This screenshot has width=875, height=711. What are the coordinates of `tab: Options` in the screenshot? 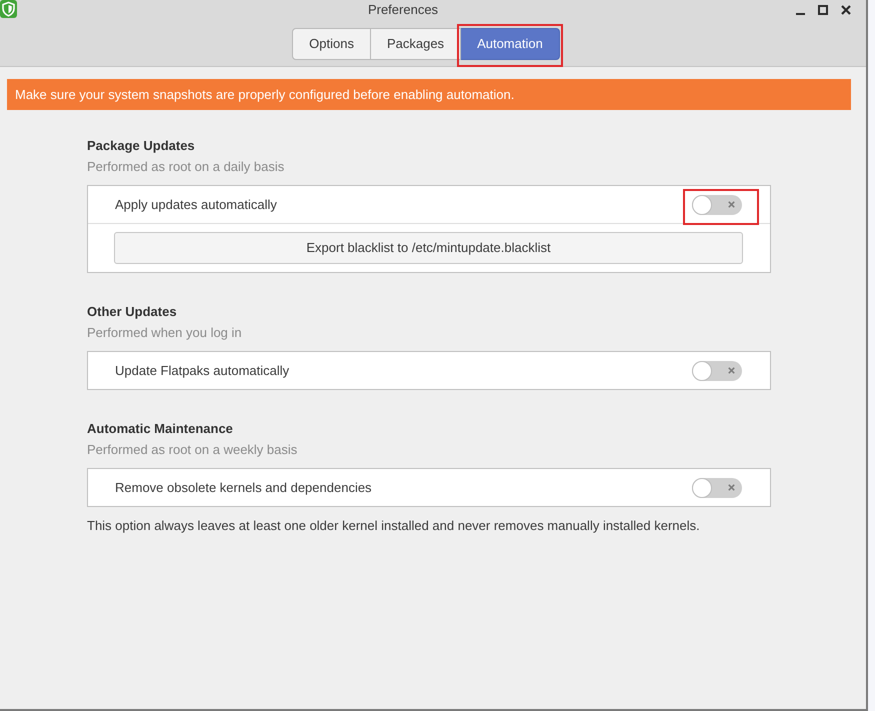 It's located at (331, 44).